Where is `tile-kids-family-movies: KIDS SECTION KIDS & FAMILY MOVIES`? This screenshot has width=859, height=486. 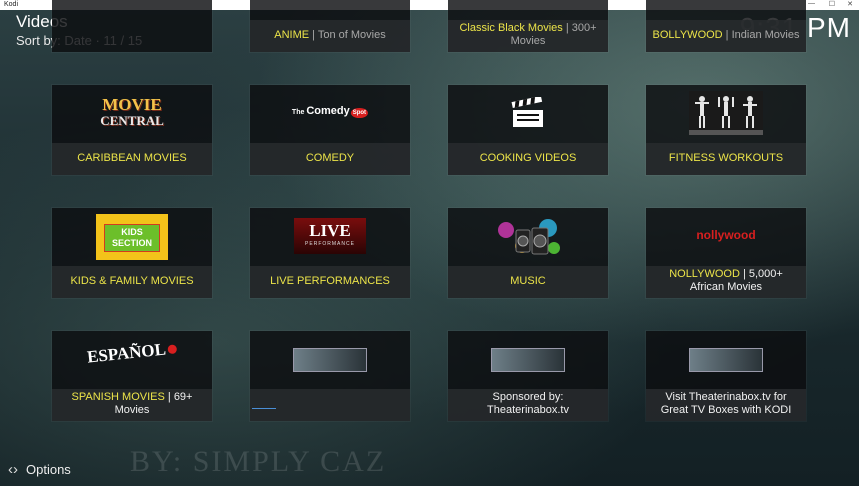 tile-kids-family-movies: KIDS SECTION KIDS & FAMILY MOVIES is located at coordinates (132, 253).